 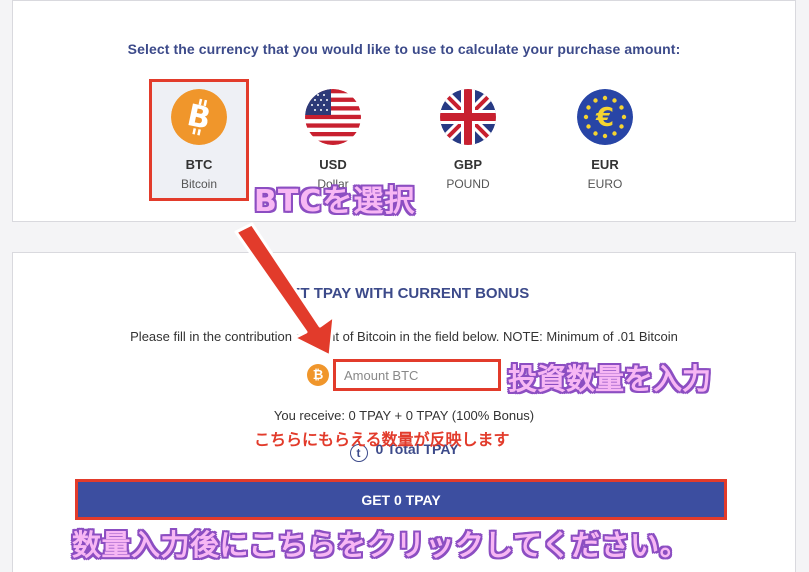 What do you see at coordinates (404, 293) in the screenshot?
I see `purchase-heading: GET TPAY WITH CURRENT BONUS` at bounding box center [404, 293].